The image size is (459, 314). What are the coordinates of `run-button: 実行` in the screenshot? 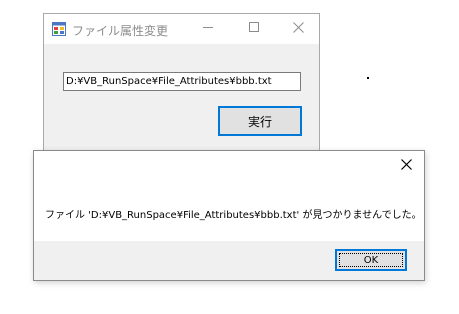 It's located at (260, 121).